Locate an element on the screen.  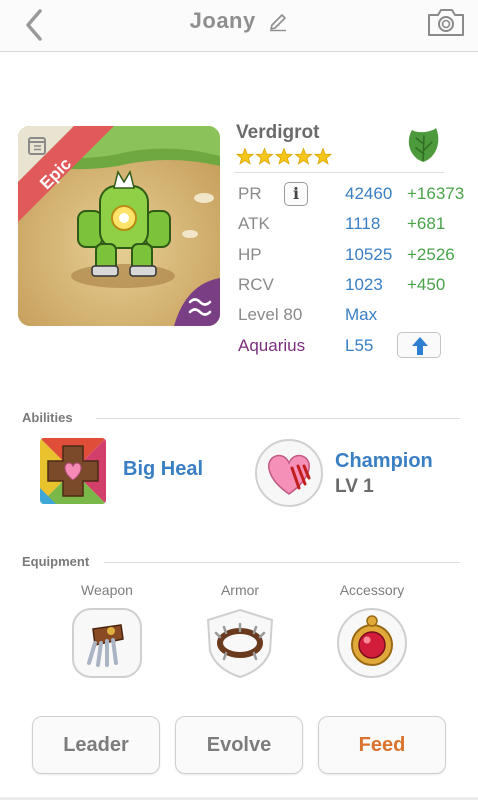
pencil-icon is located at coordinates (278, 22).